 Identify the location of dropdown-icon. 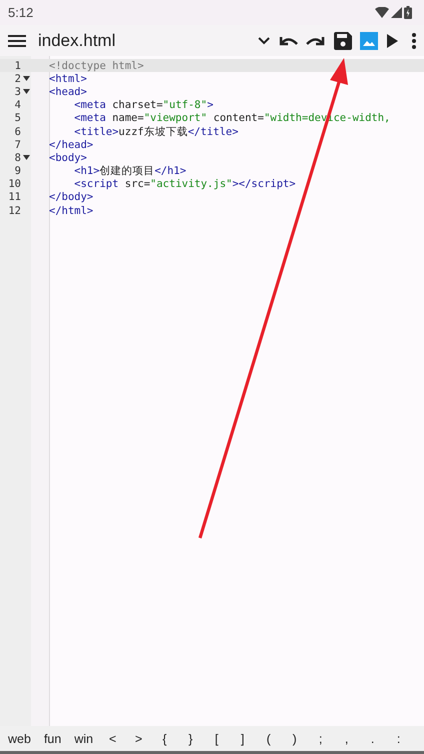
(264, 40).